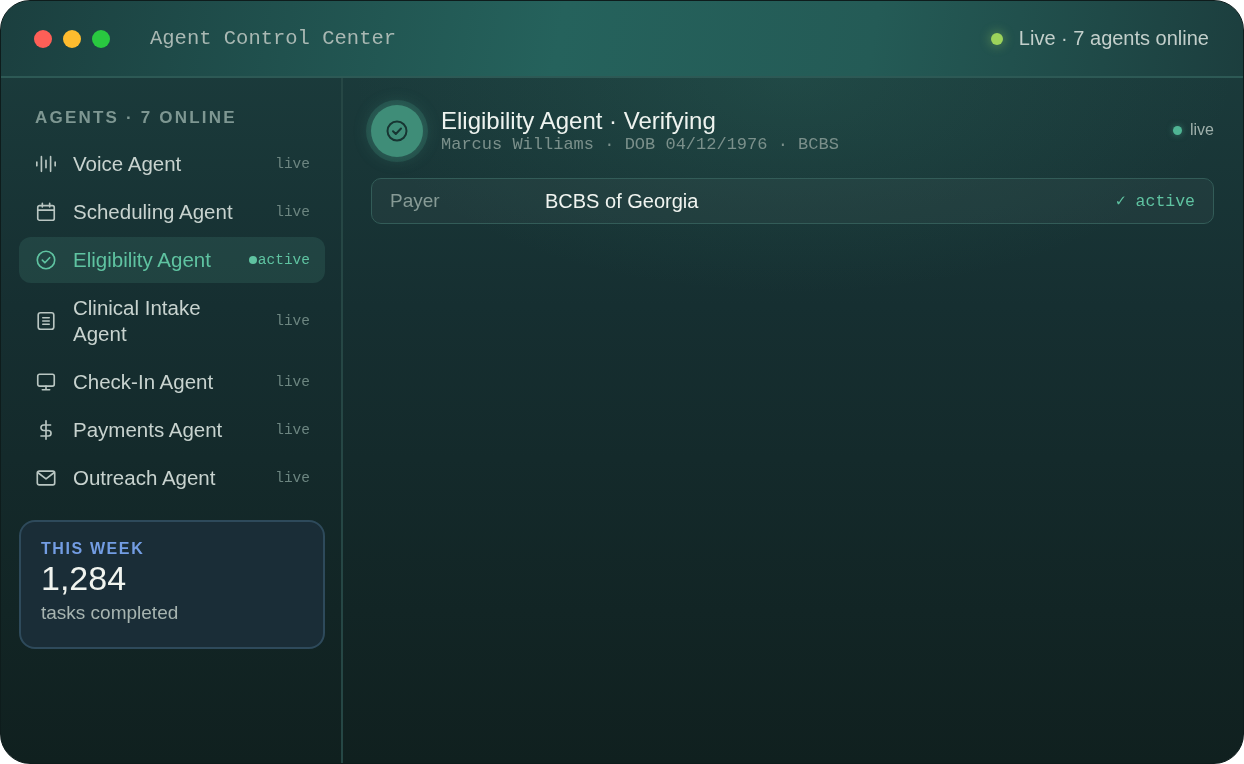 This screenshot has width=1244, height=764. What do you see at coordinates (46, 212) in the screenshot?
I see `calendar-icon` at bounding box center [46, 212].